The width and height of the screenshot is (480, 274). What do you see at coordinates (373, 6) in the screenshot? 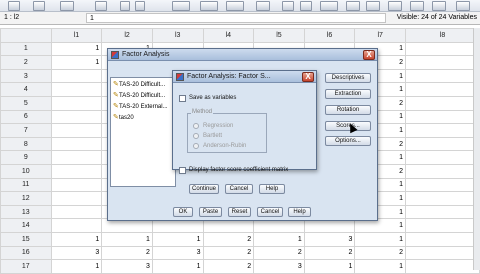
I see `select-cases-icon` at bounding box center [373, 6].